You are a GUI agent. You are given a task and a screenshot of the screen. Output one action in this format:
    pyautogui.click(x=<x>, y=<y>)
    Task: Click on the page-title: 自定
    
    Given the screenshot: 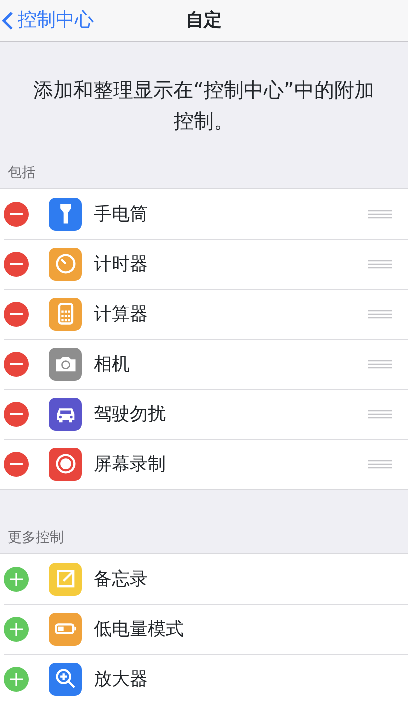 What is the action you would take?
    pyautogui.click(x=204, y=20)
    